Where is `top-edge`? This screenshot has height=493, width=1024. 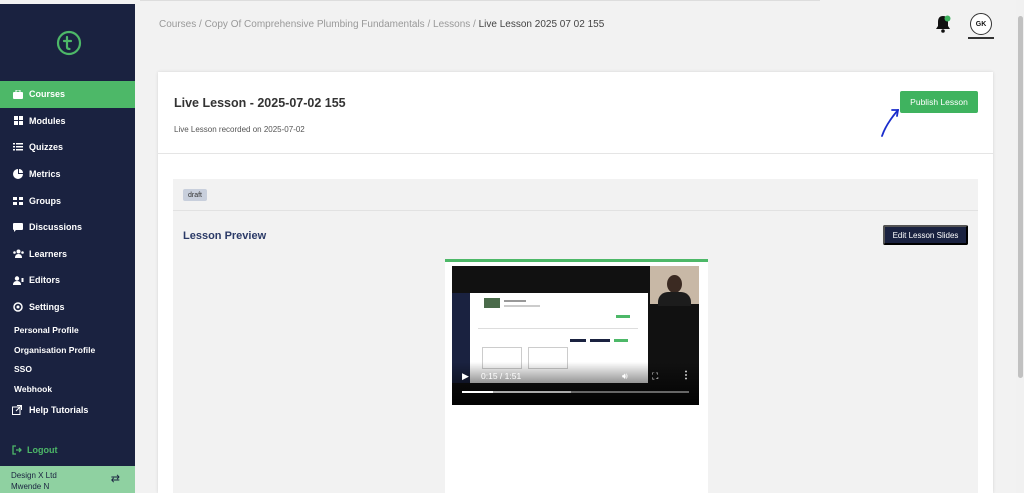
top-edge is located at coordinates (480, 0).